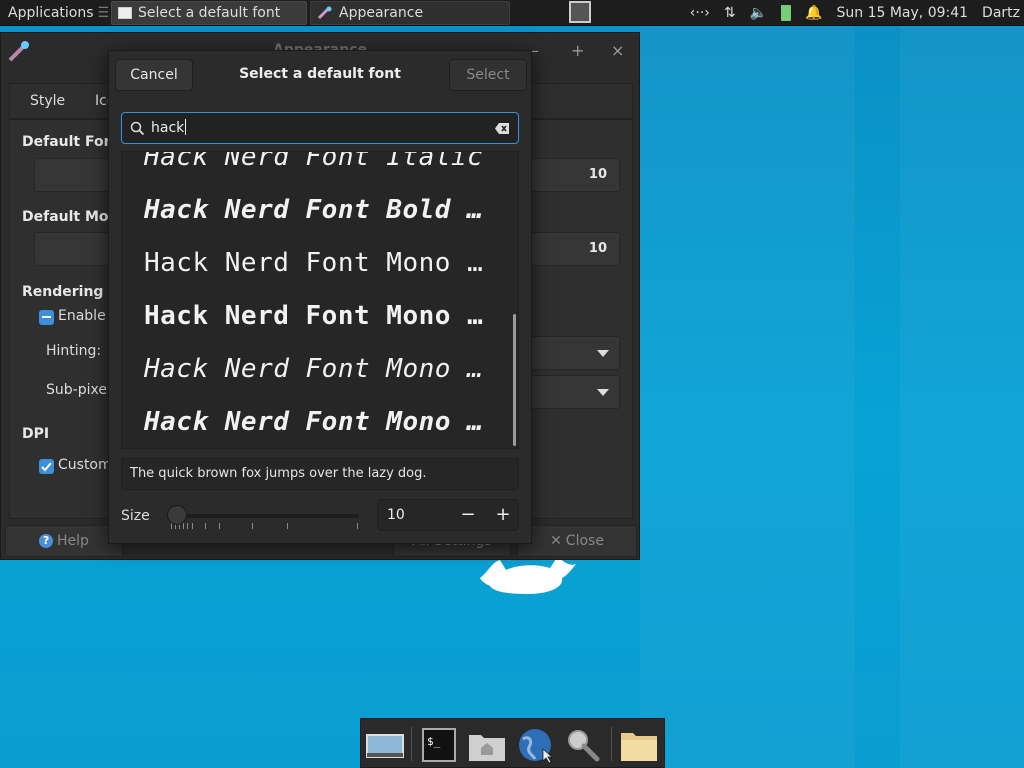 The height and width of the screenshot is (768, 1024). Describe the element at coordinates (135, 516) in the screenshot. I see `size-label: Size` at that location.